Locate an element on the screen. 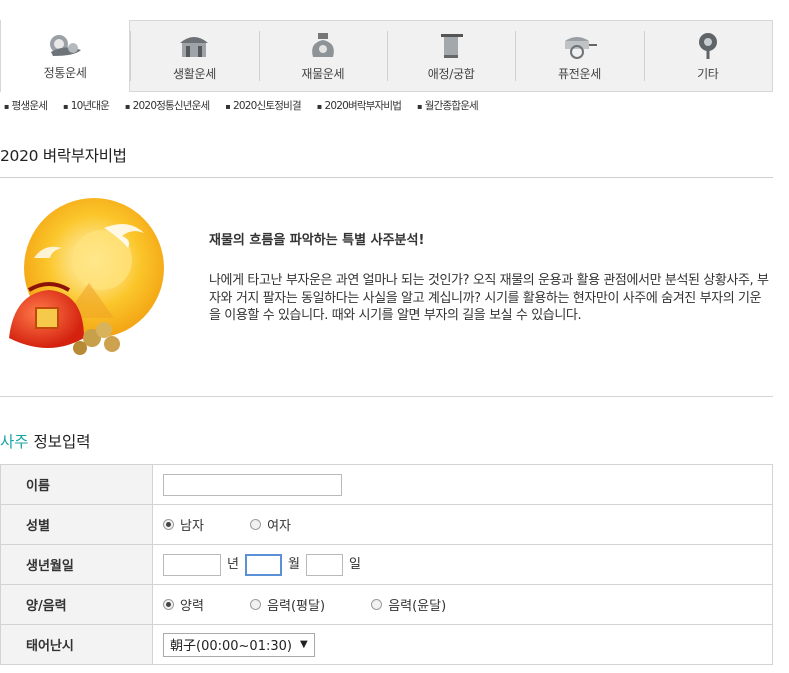 The height and width of the screenshot is (673, 789). radio-label: 음력(평달) is located at coordinates (296, 606).